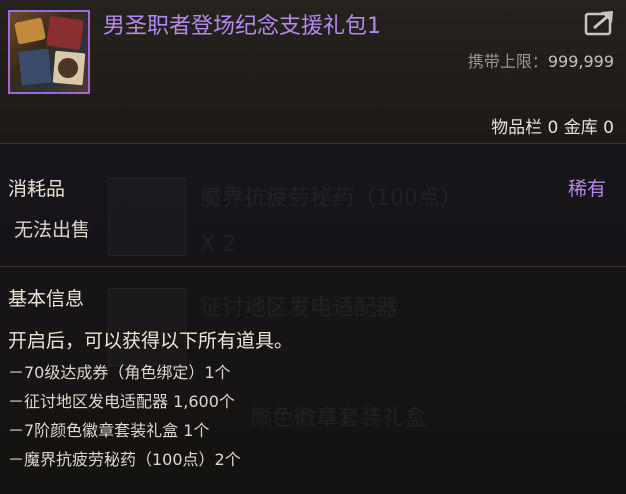 The height and width of the screenshot is (494, 626). What do you see at coordinates (151, 341) in the screenshot?
I see `basic-info-description: 开启后，可以获得以下所有道具。` at bounding box center [151, 341].